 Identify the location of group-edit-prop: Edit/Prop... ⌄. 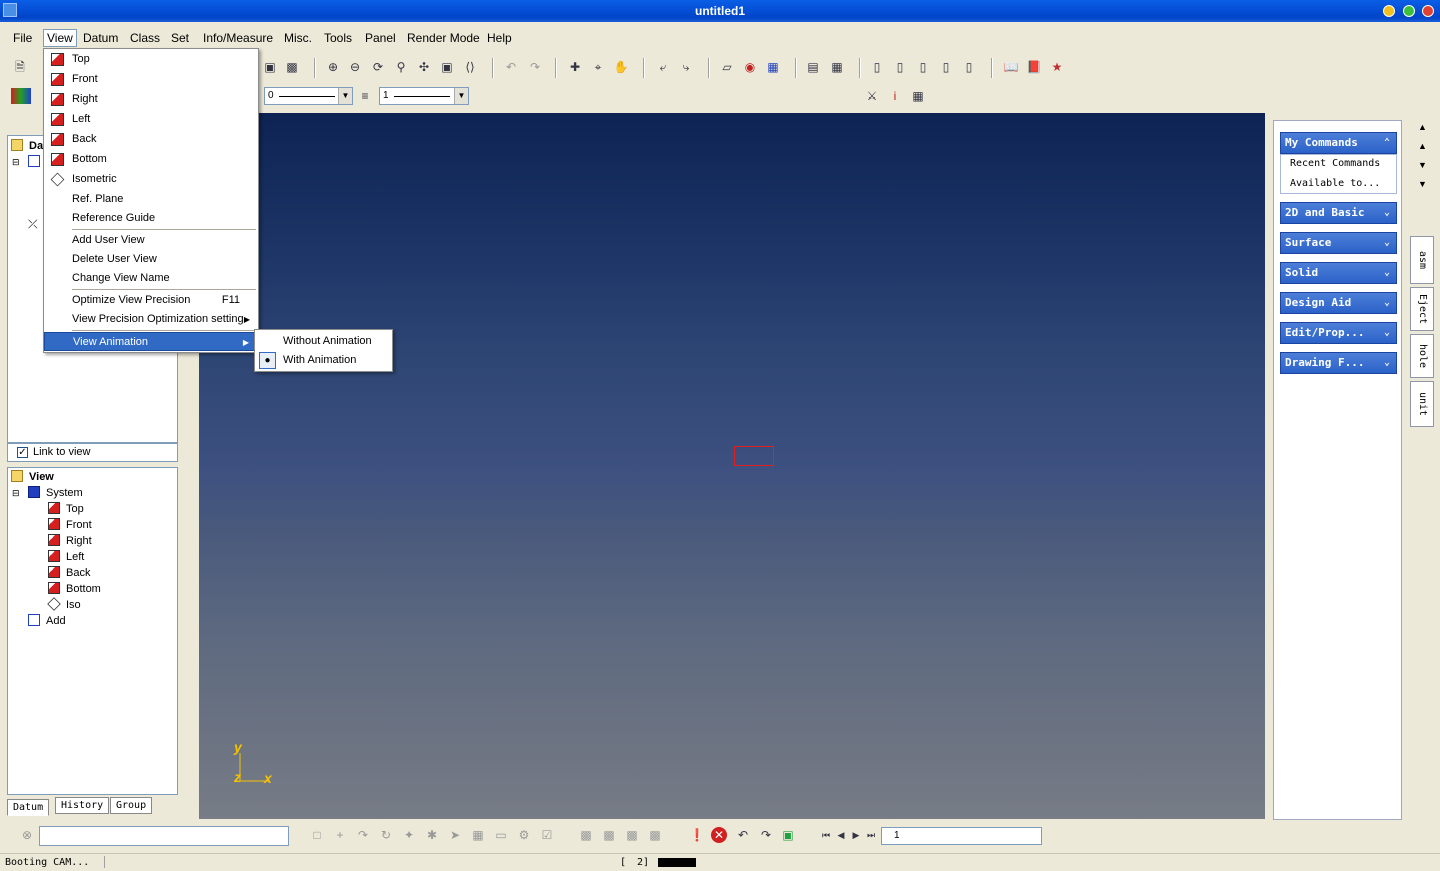
(1338, 333).